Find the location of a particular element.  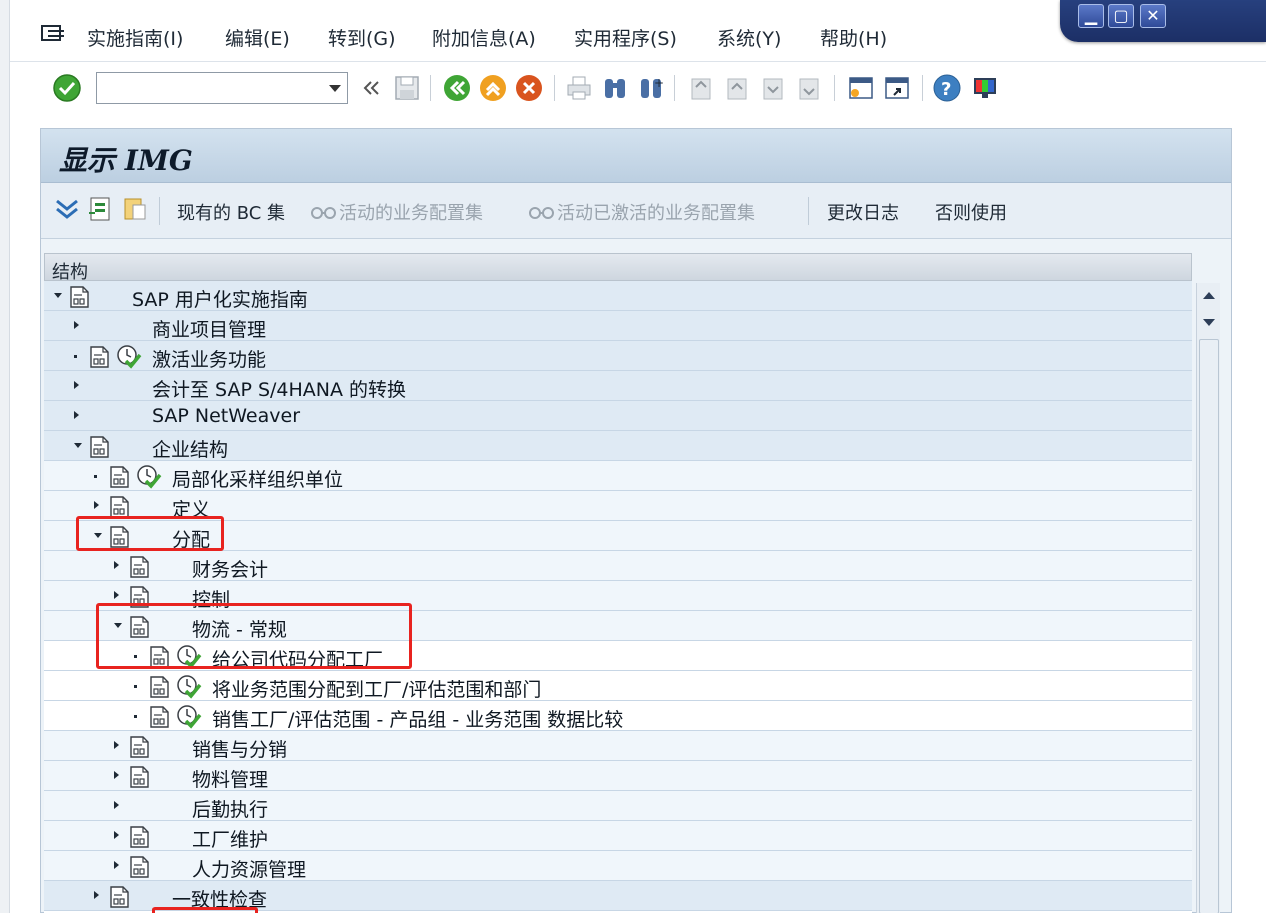

active-config-sets-button: 活动的业务配置集 is located at coordinates (411, 212).